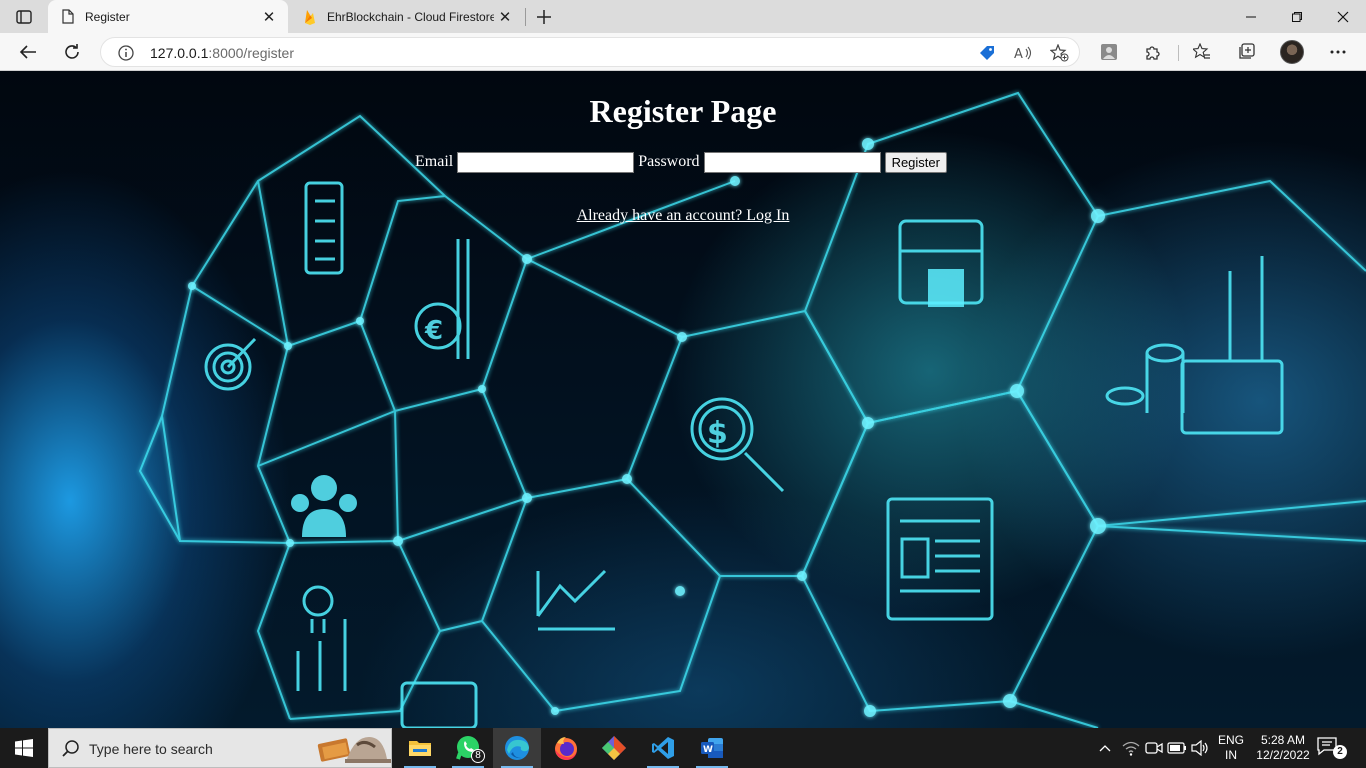 This screenshot has width=1366, height=768. I want to click on firebase-icon, so click(310, 17).